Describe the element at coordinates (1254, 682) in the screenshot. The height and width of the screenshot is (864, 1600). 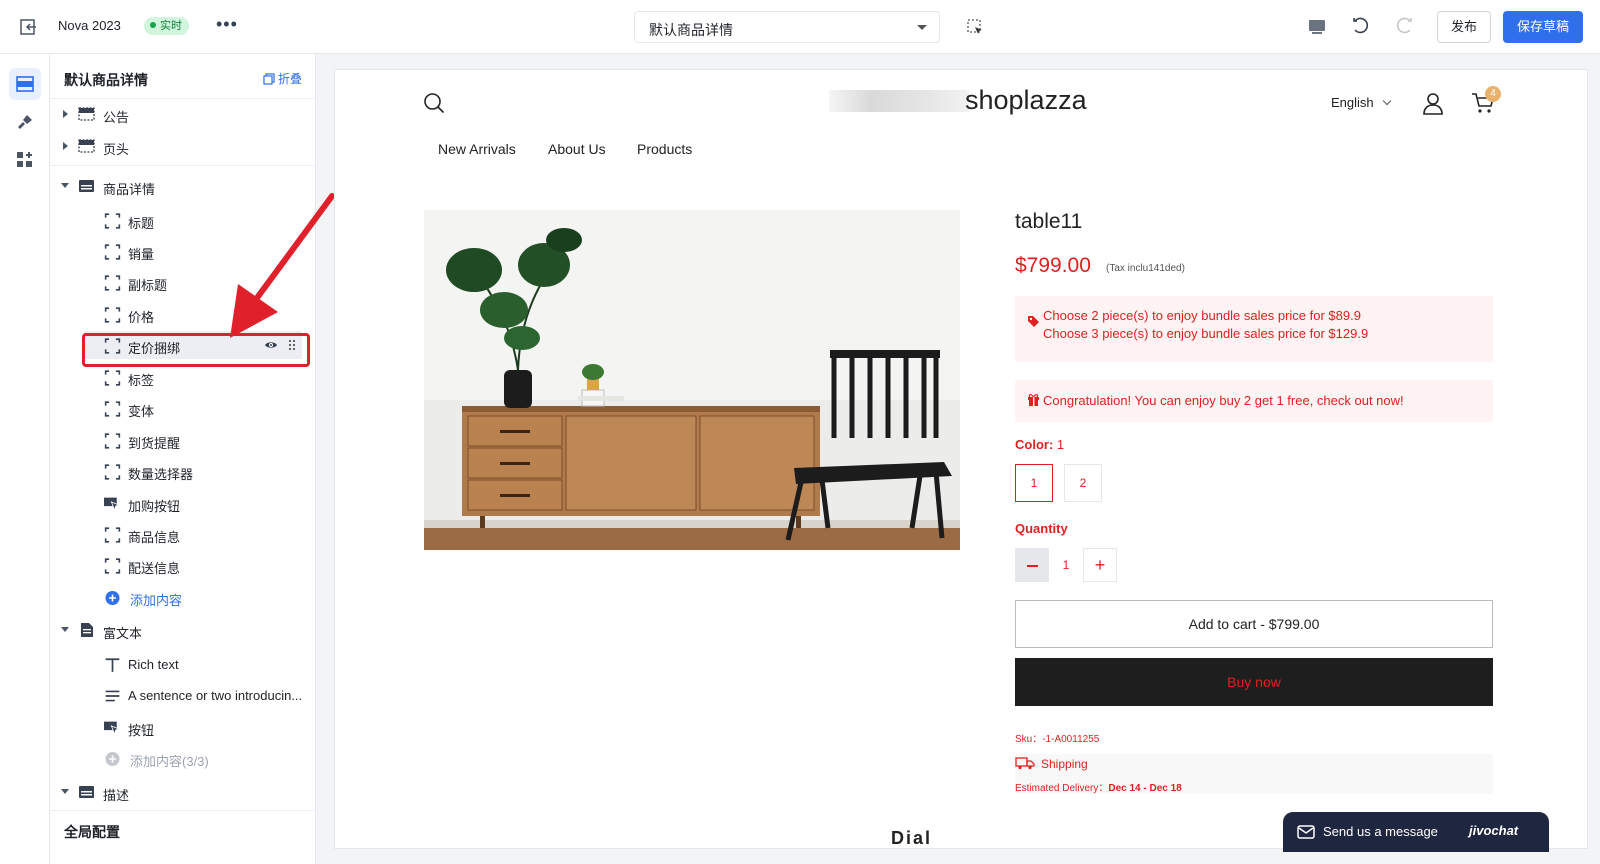
I see `buy-now-button: Buy now` at that location.